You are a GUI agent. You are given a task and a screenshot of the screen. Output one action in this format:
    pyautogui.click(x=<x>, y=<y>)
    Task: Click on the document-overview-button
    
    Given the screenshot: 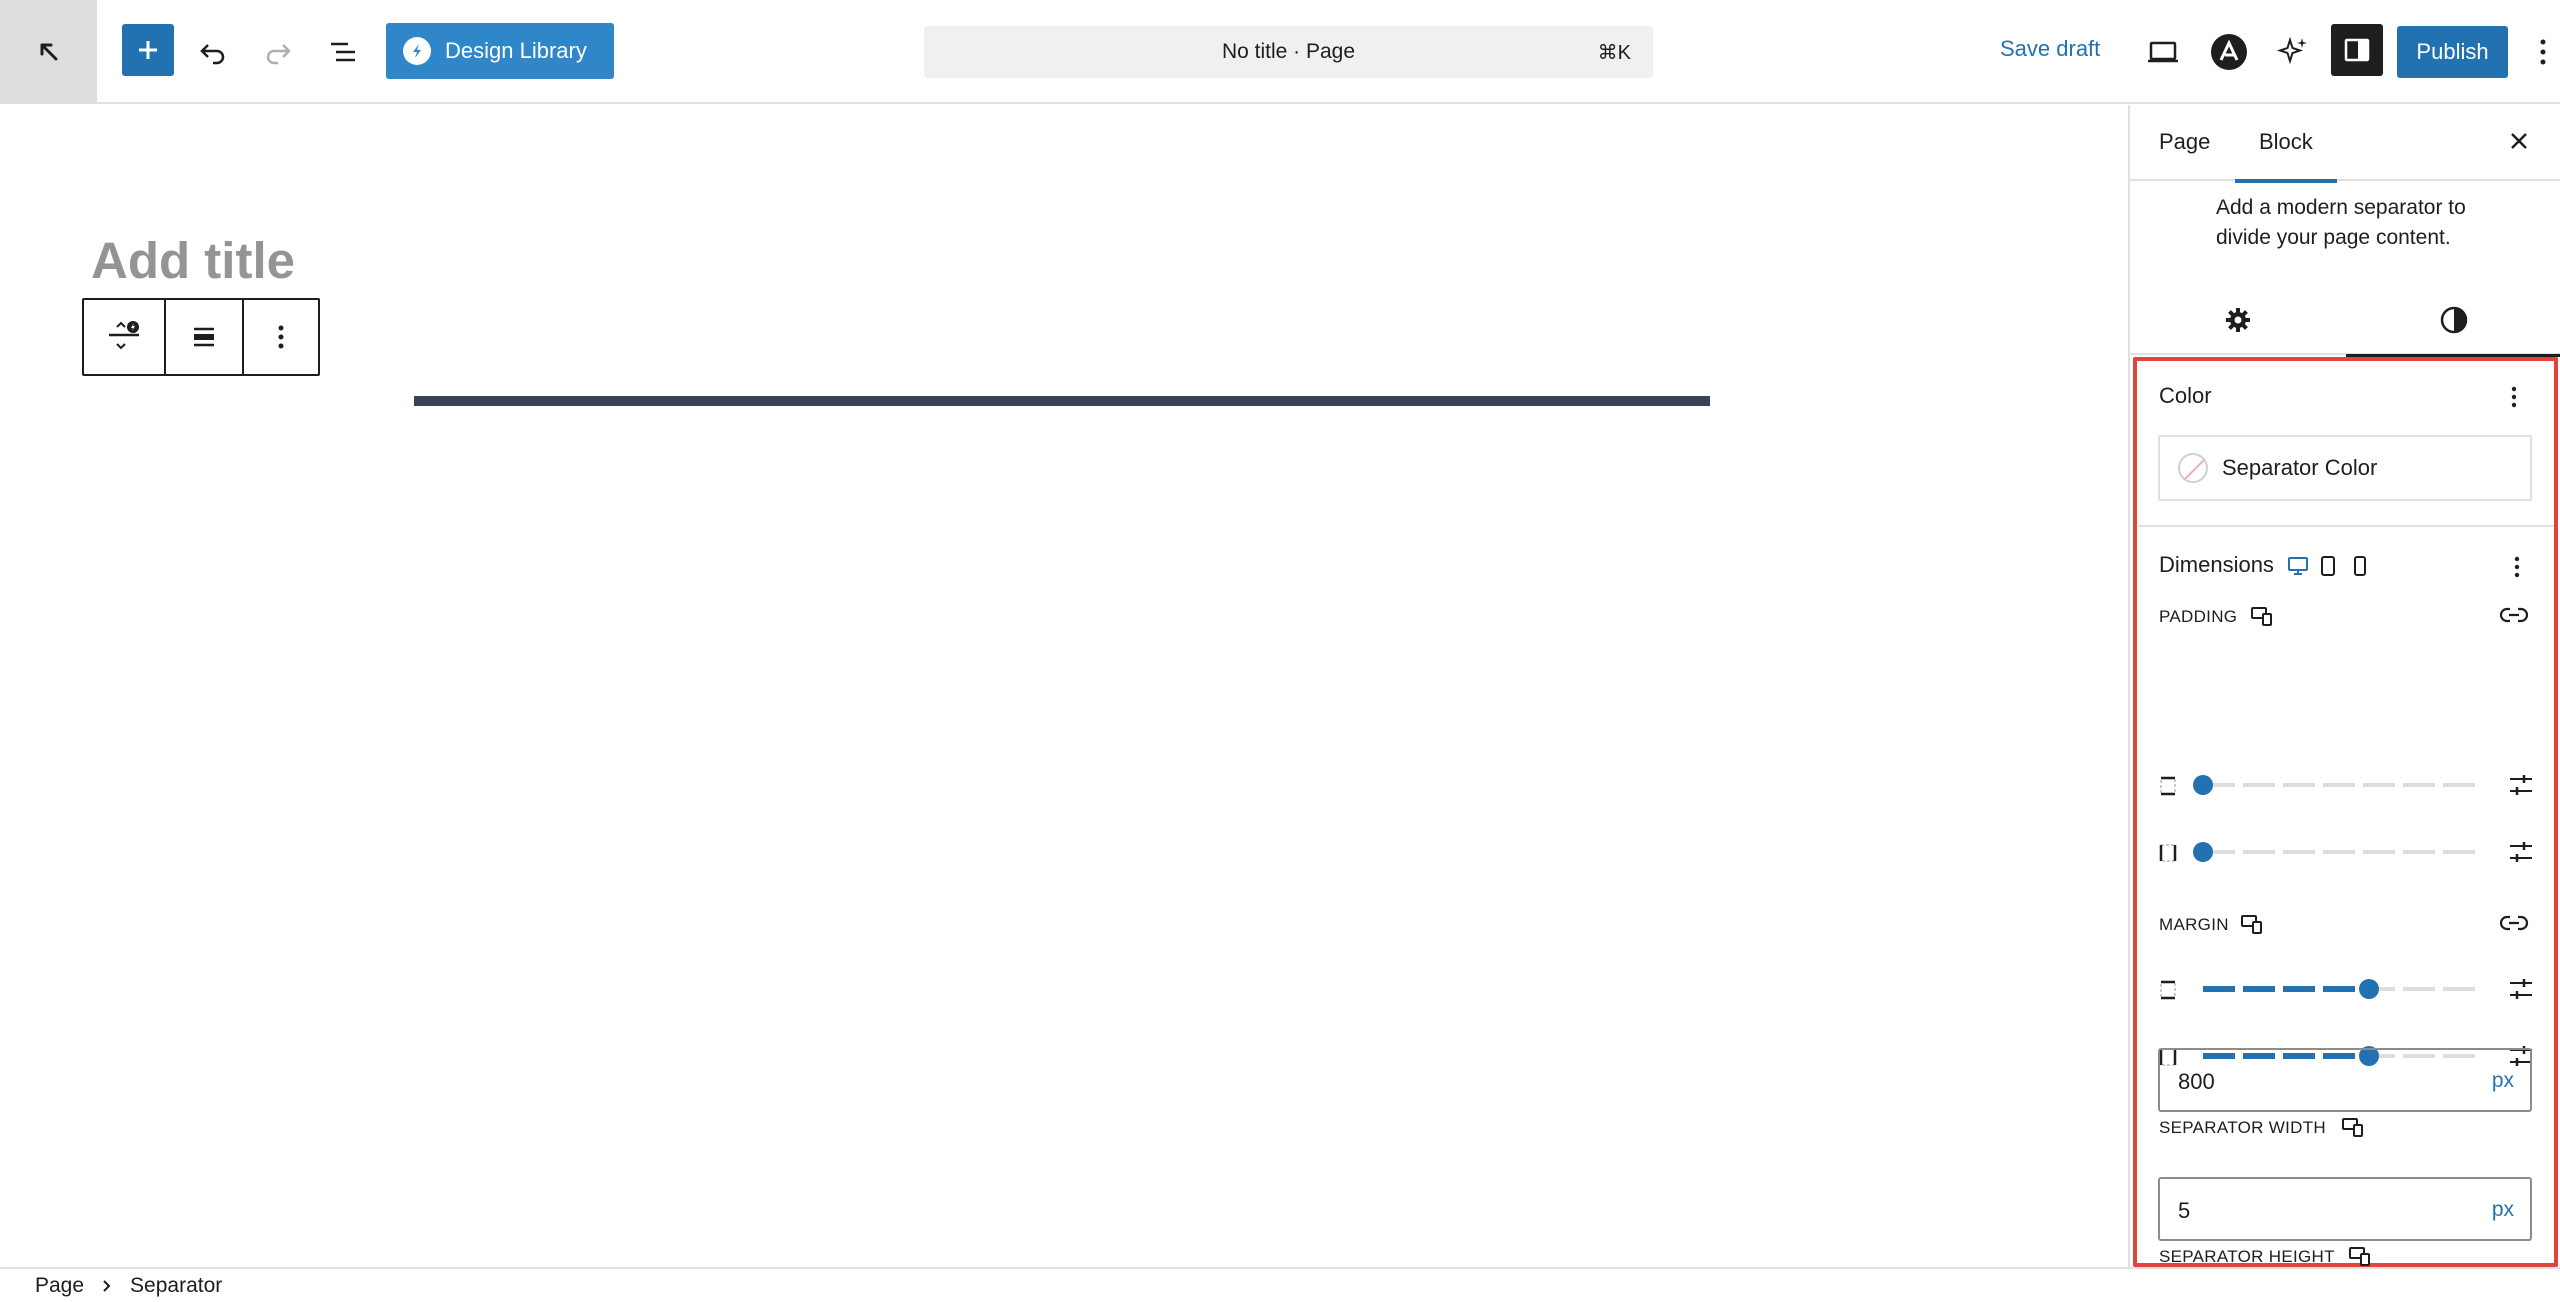 What is the action you would take?
    pyautogui.click(x=343, y=52)
    